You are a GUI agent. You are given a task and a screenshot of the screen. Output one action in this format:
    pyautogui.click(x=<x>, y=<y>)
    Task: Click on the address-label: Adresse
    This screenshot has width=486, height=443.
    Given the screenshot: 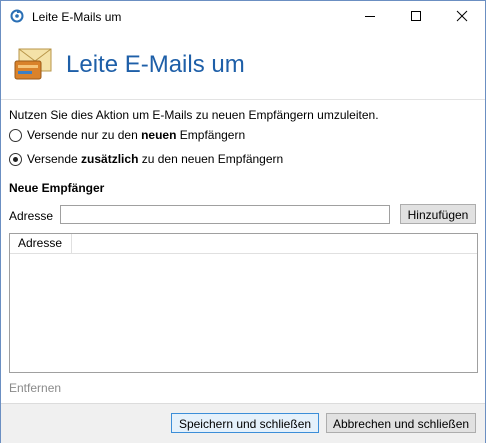 What is the action you would take?
    pyautogui.click(x=31, y=216)
    